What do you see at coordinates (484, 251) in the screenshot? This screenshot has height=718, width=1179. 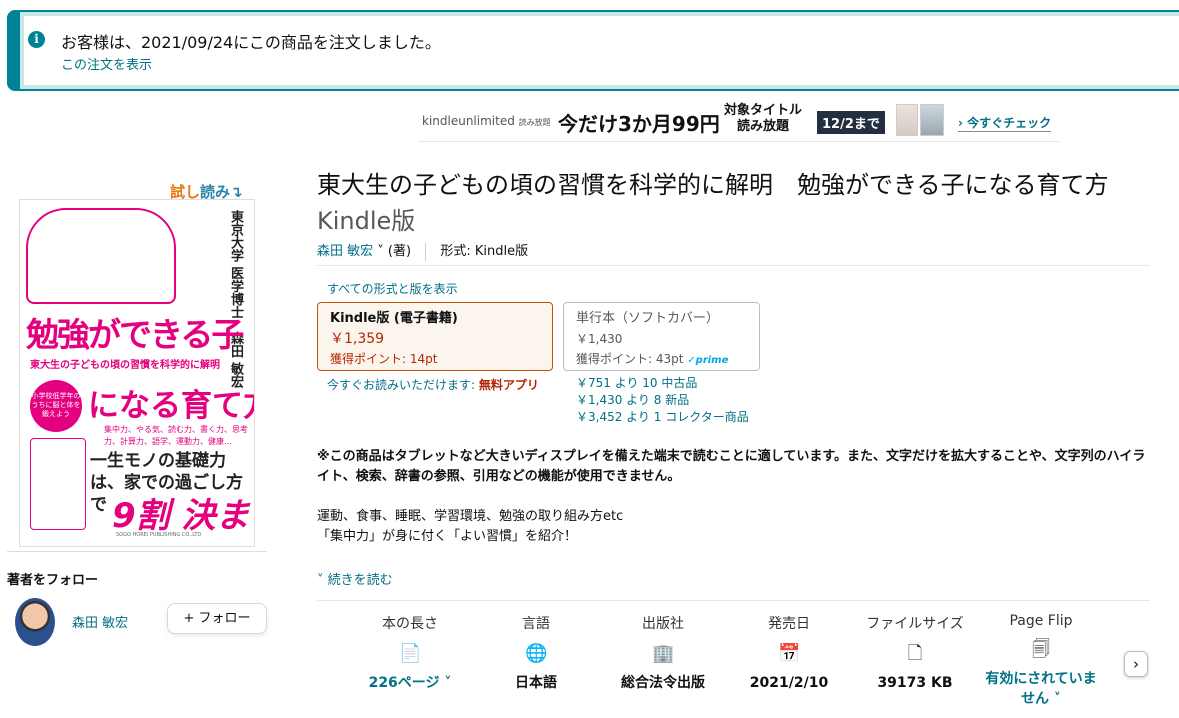 I see `format-line: 形式: Kindle版` at bounding box center [484, 251].